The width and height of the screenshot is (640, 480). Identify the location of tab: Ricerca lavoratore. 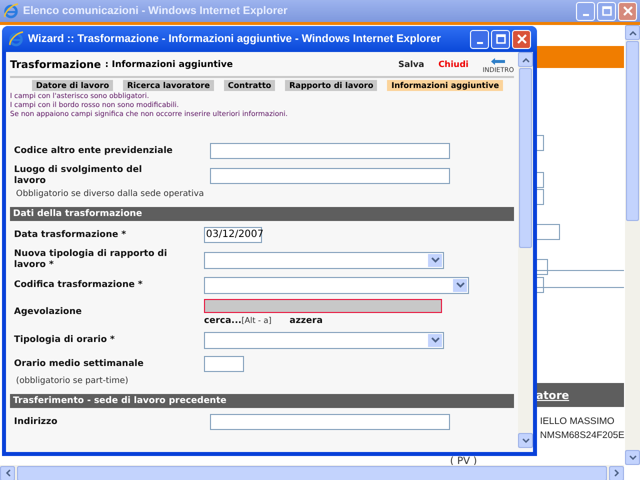
(168, 85).